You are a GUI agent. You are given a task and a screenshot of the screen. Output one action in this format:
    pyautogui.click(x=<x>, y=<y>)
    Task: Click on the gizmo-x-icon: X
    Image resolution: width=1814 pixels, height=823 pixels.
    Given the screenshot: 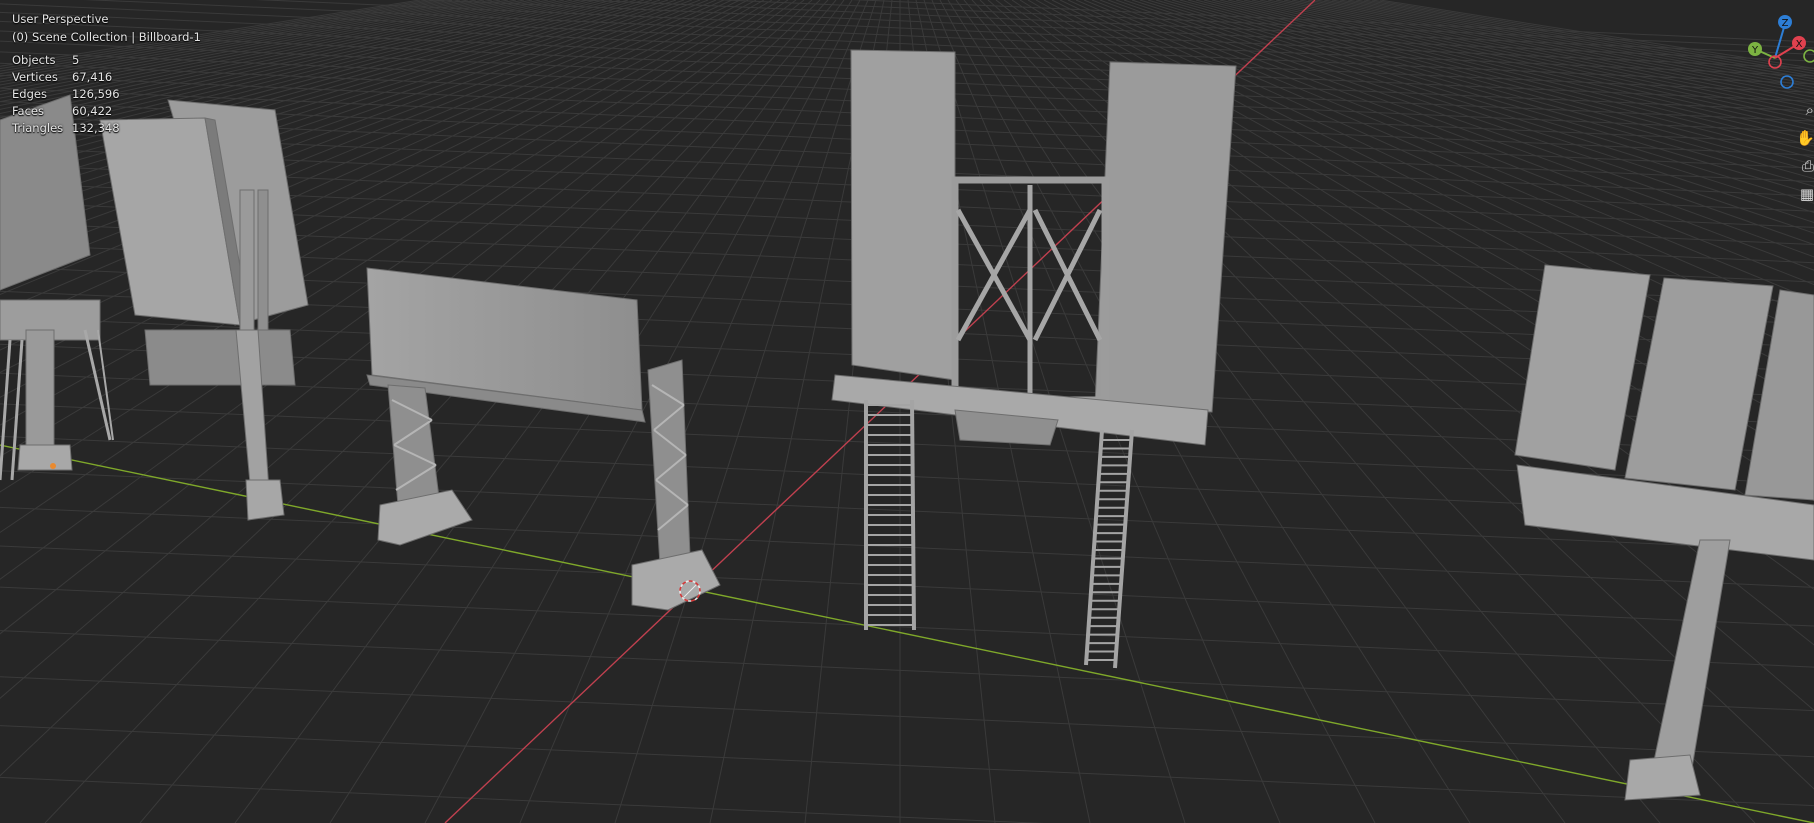 What is the action you would take?
    pyautogui.click(x=1799, y=43)
    